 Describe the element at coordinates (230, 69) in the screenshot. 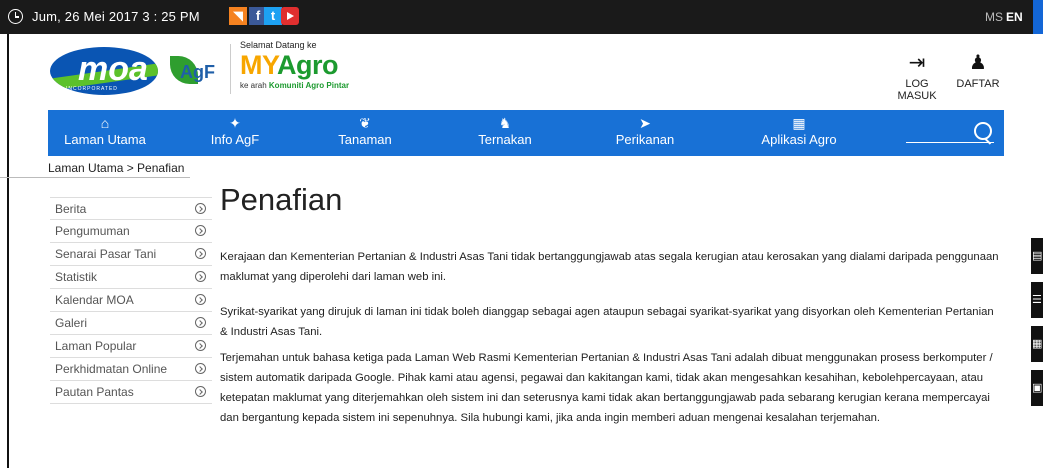

I see `logo-divider` at that location.